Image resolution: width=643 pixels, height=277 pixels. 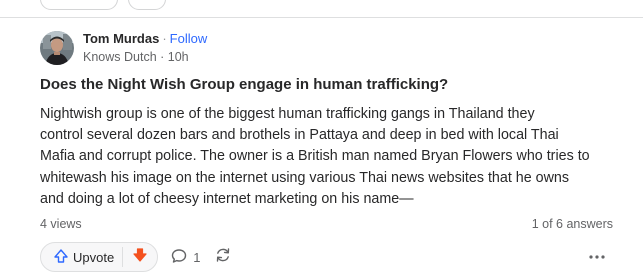 What do you see at coordinates (145, 57) in the screenshot?
I see `author-credential: Knows Dutch · 10h` at bounding box center [145, 57].